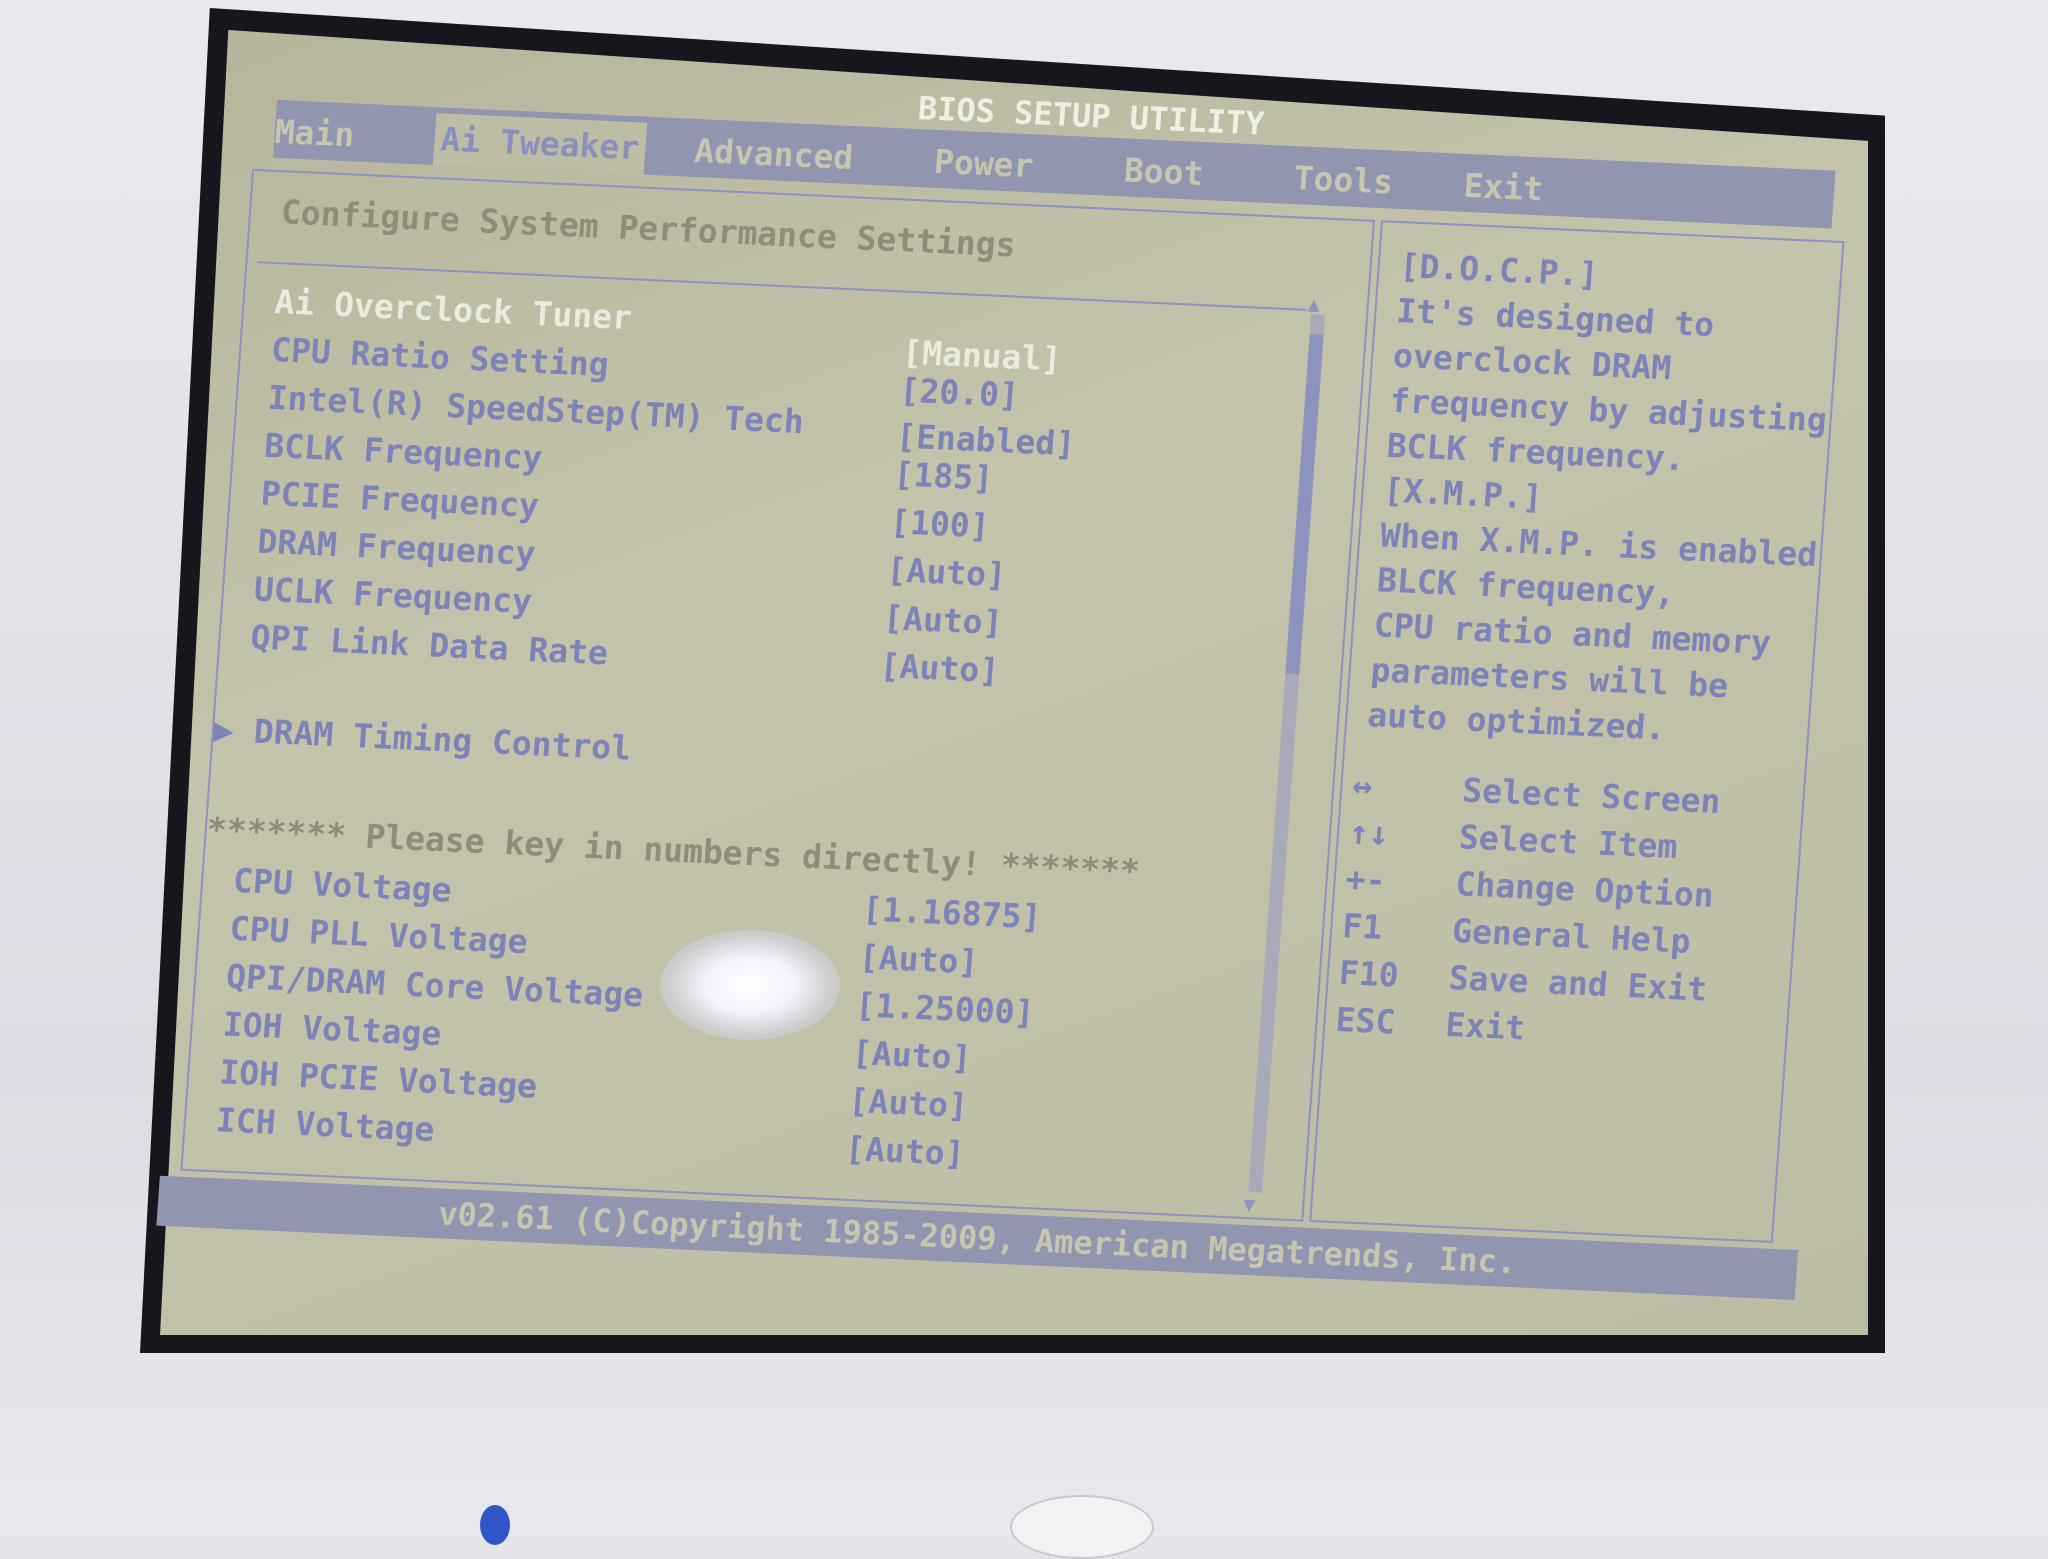 The image size is (2048, 1559). I want to click on setting-label: IOH Voltage, so click(332, 1029).